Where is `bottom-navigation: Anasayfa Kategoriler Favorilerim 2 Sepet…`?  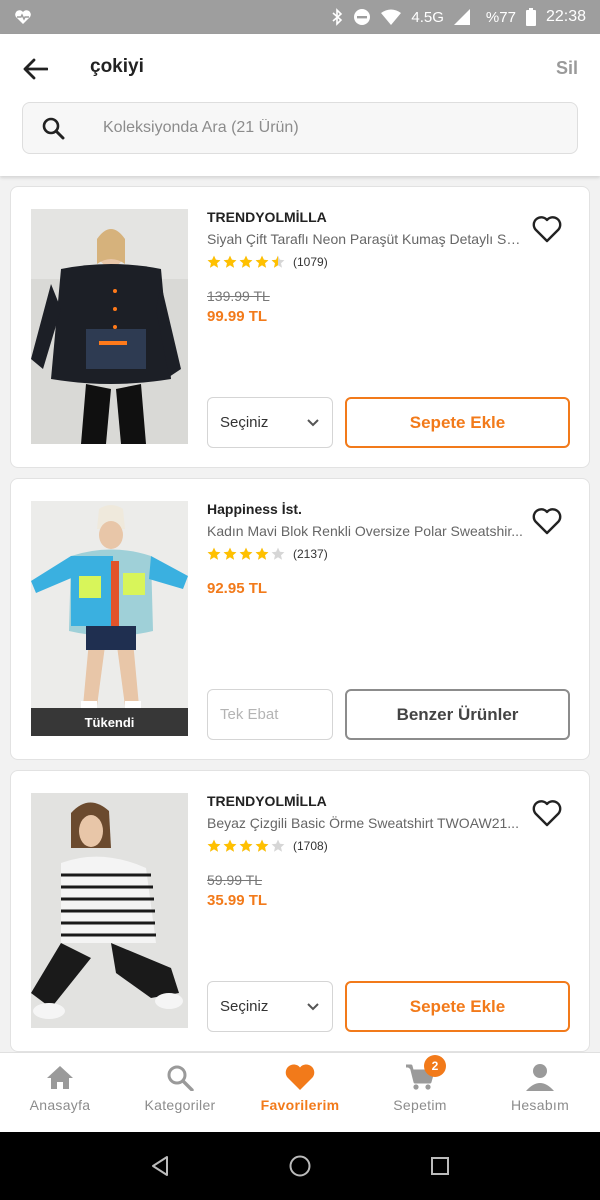
bottom-navigation: Anasayfa Kategoriler Favorilerim 2 Sepet… is located at coordinates (300, 1092).